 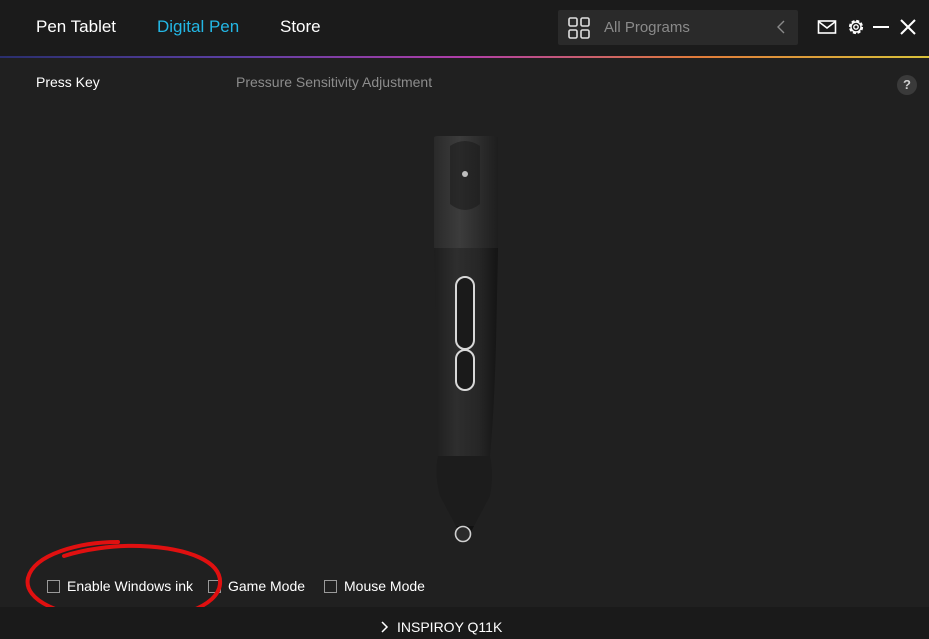 I want to click on game-mode-checkbox, so click(x=214, y=586).